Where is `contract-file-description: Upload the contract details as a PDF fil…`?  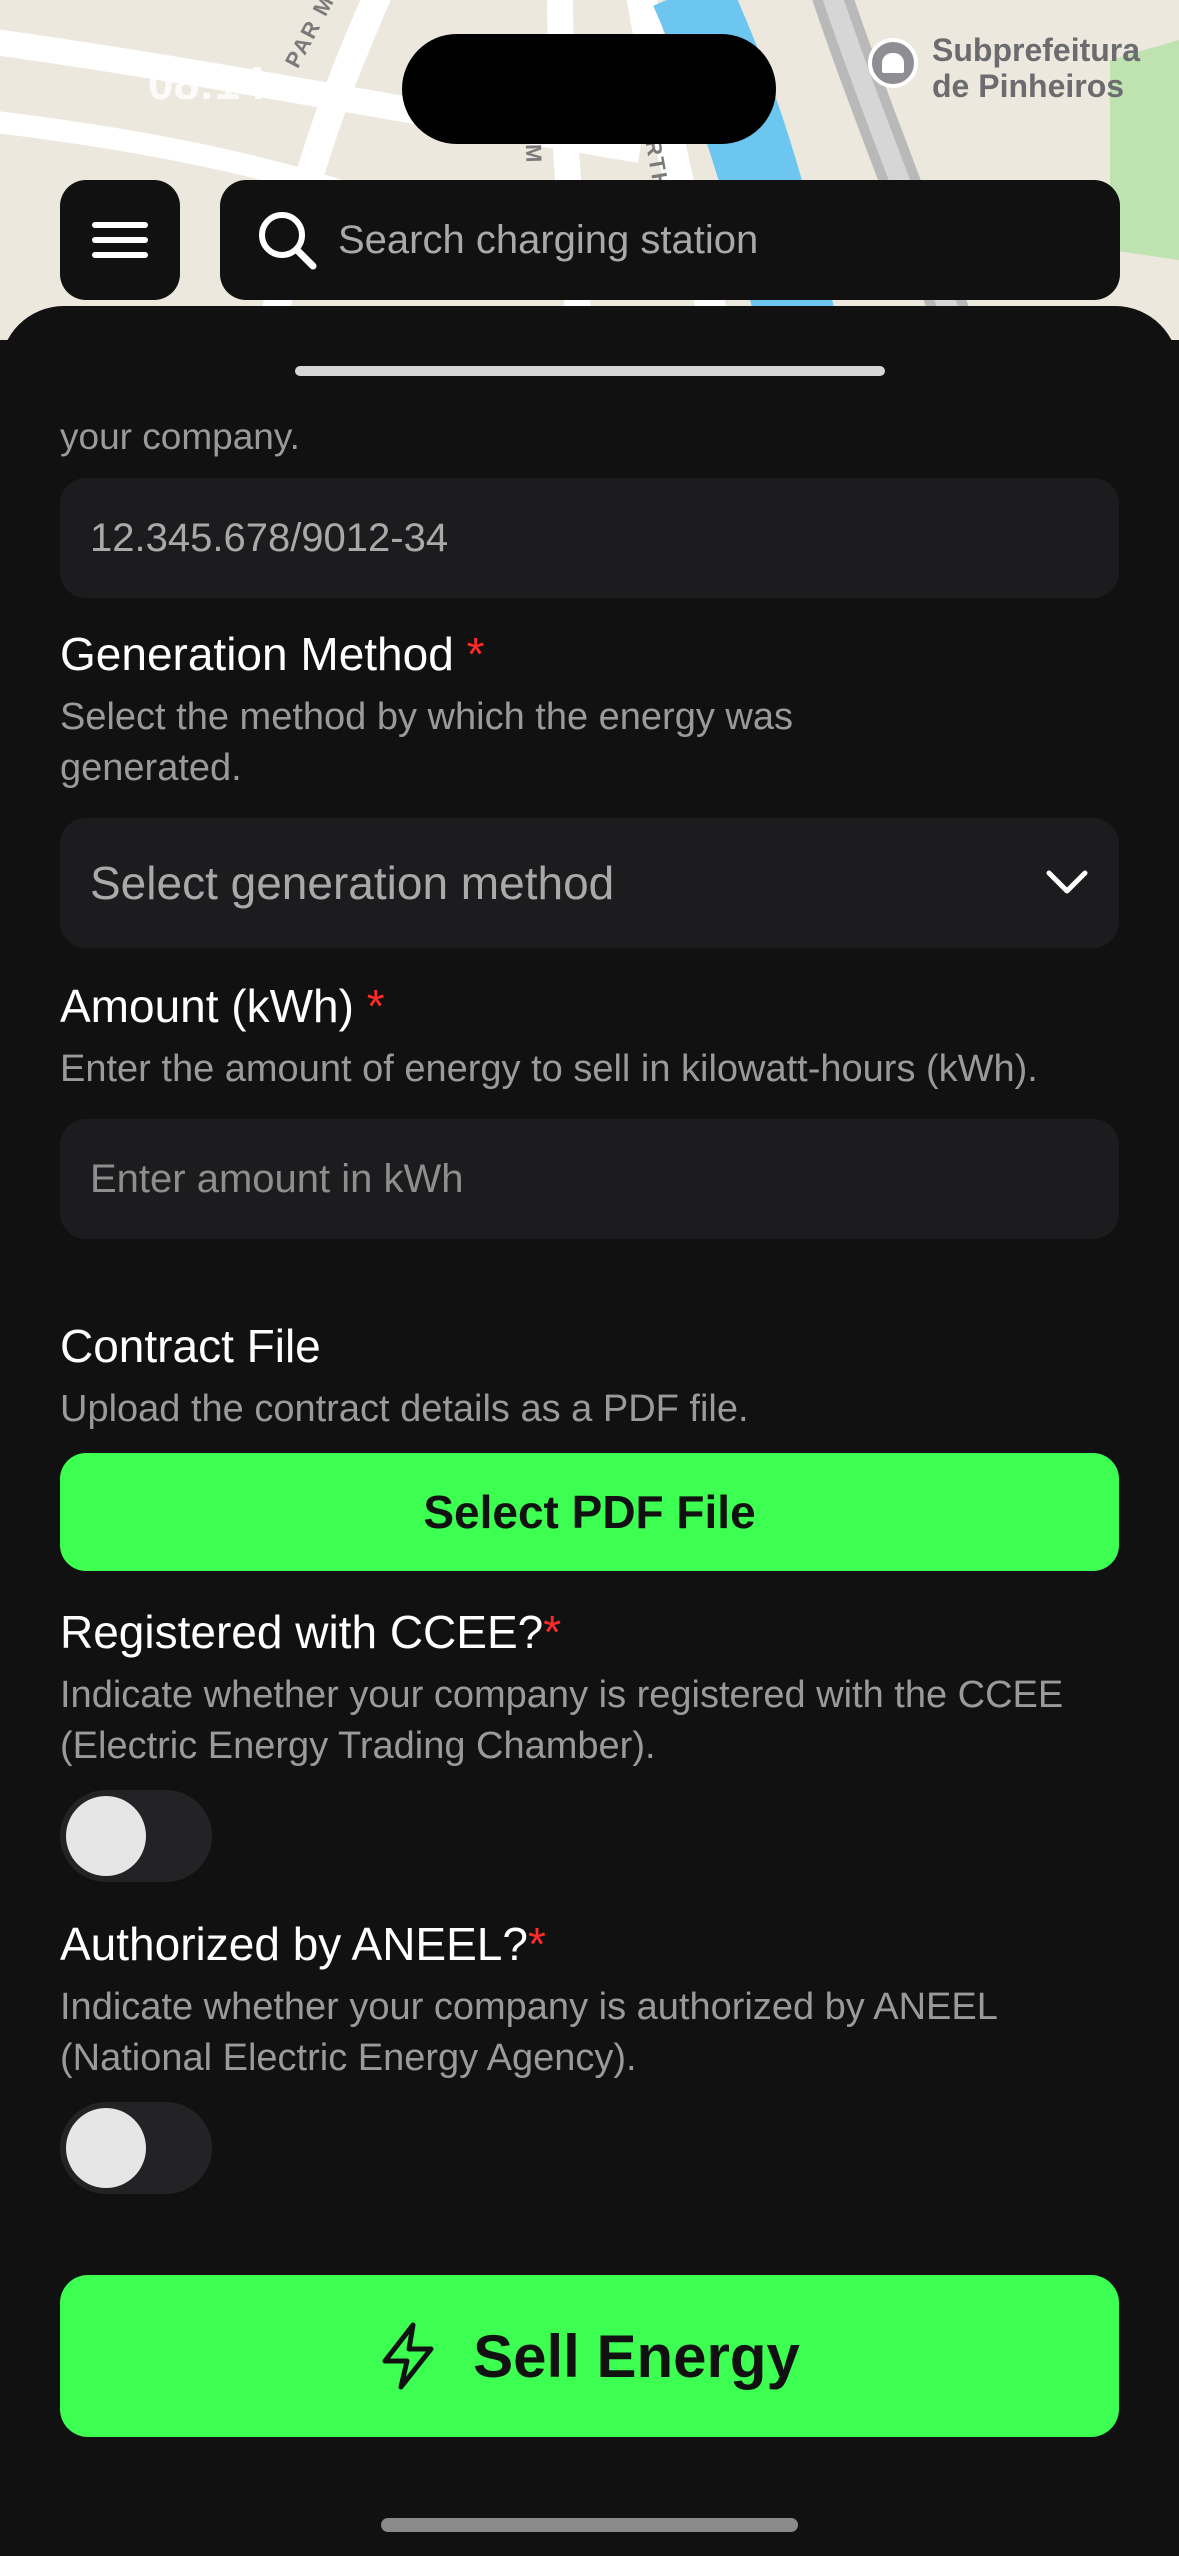 contract-file-description: Upload the contract details as a PDF fil… is located at coordinates (404, 1409).